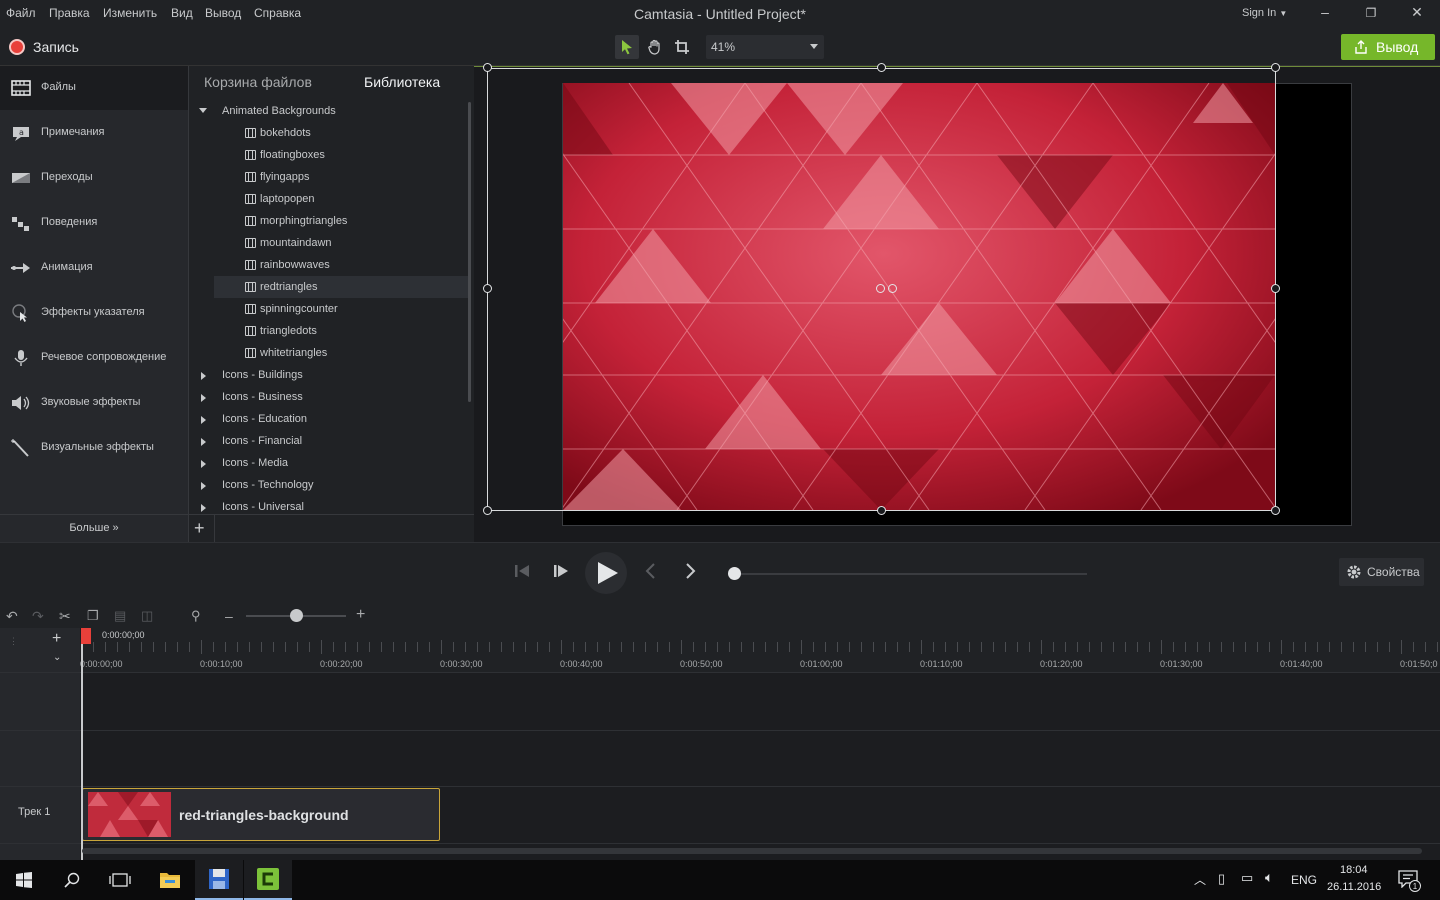  What do you see at coordinates (329, 441) in the screenshot?
I see `tree-folder: Icons - Financial` at bounding box center [329, 441].